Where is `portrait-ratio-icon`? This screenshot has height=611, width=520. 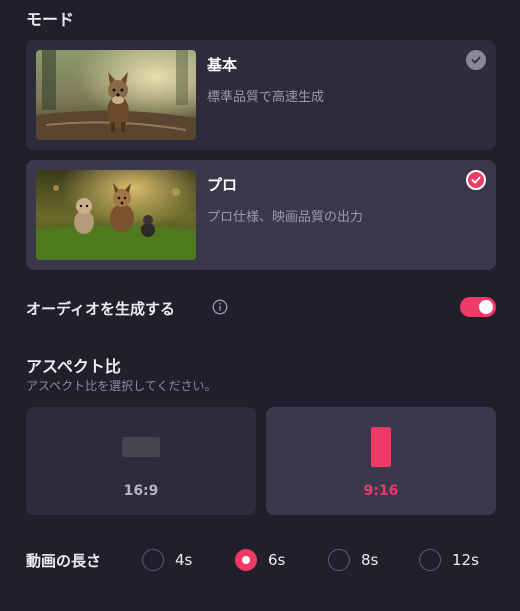 portrait-ratio-icon is located at coordinates (381, 447).